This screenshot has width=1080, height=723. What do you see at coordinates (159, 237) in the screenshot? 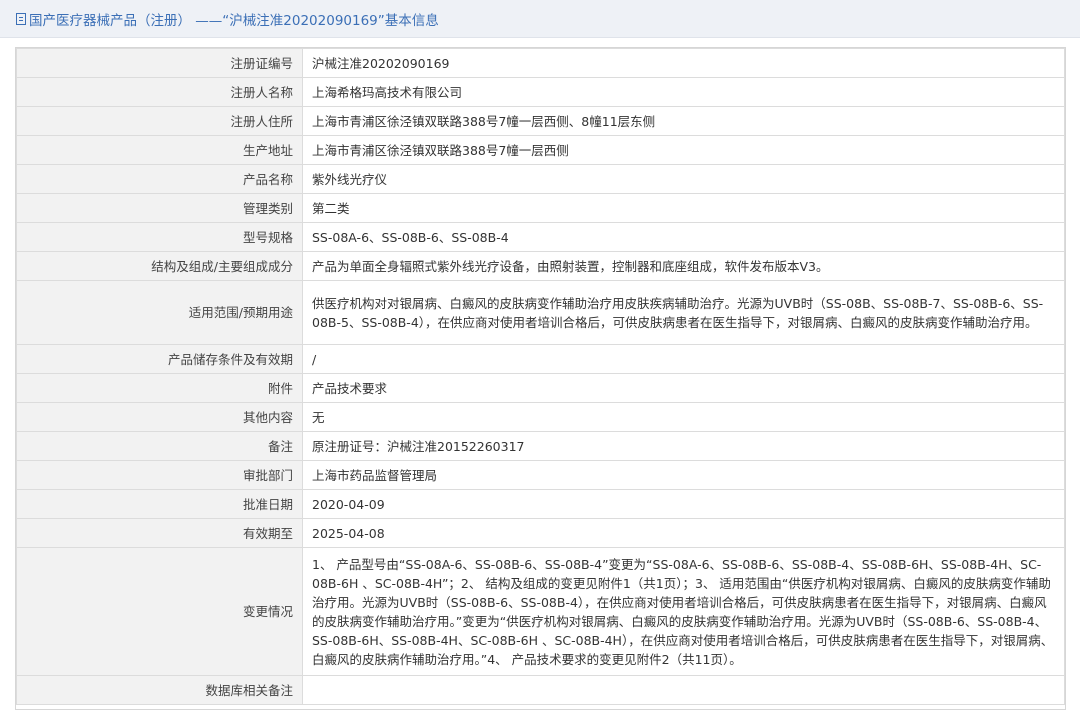
I see `row-label: 型号规格` at bounding box center [159, 237].